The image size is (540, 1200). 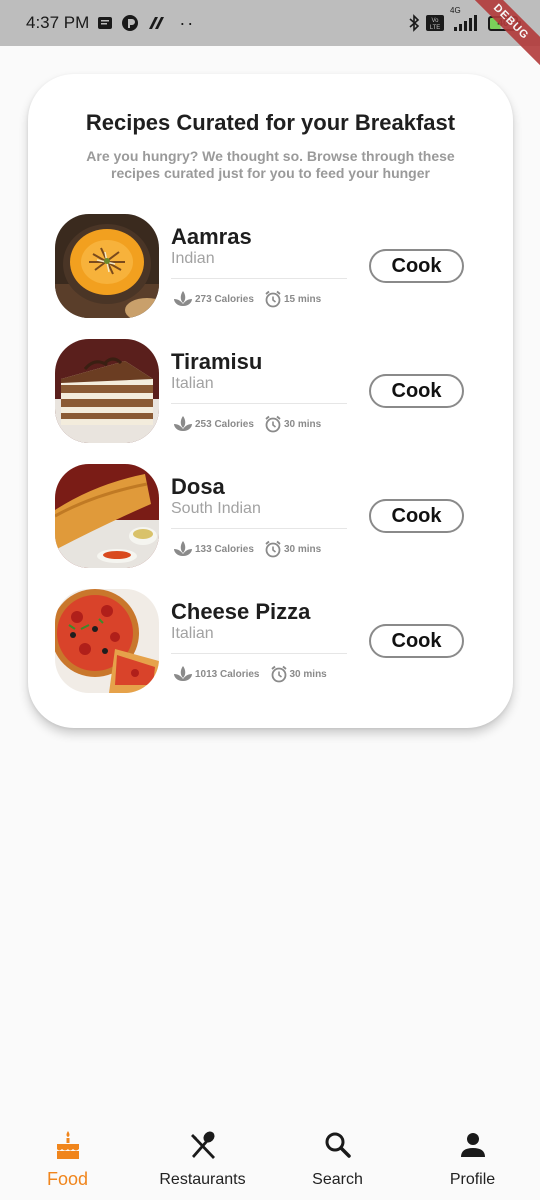 What do you see at coordinates (224, 299) in the screenshot?
I see `recipe-calories: 273 Calories` at bounding box center [224, 299].